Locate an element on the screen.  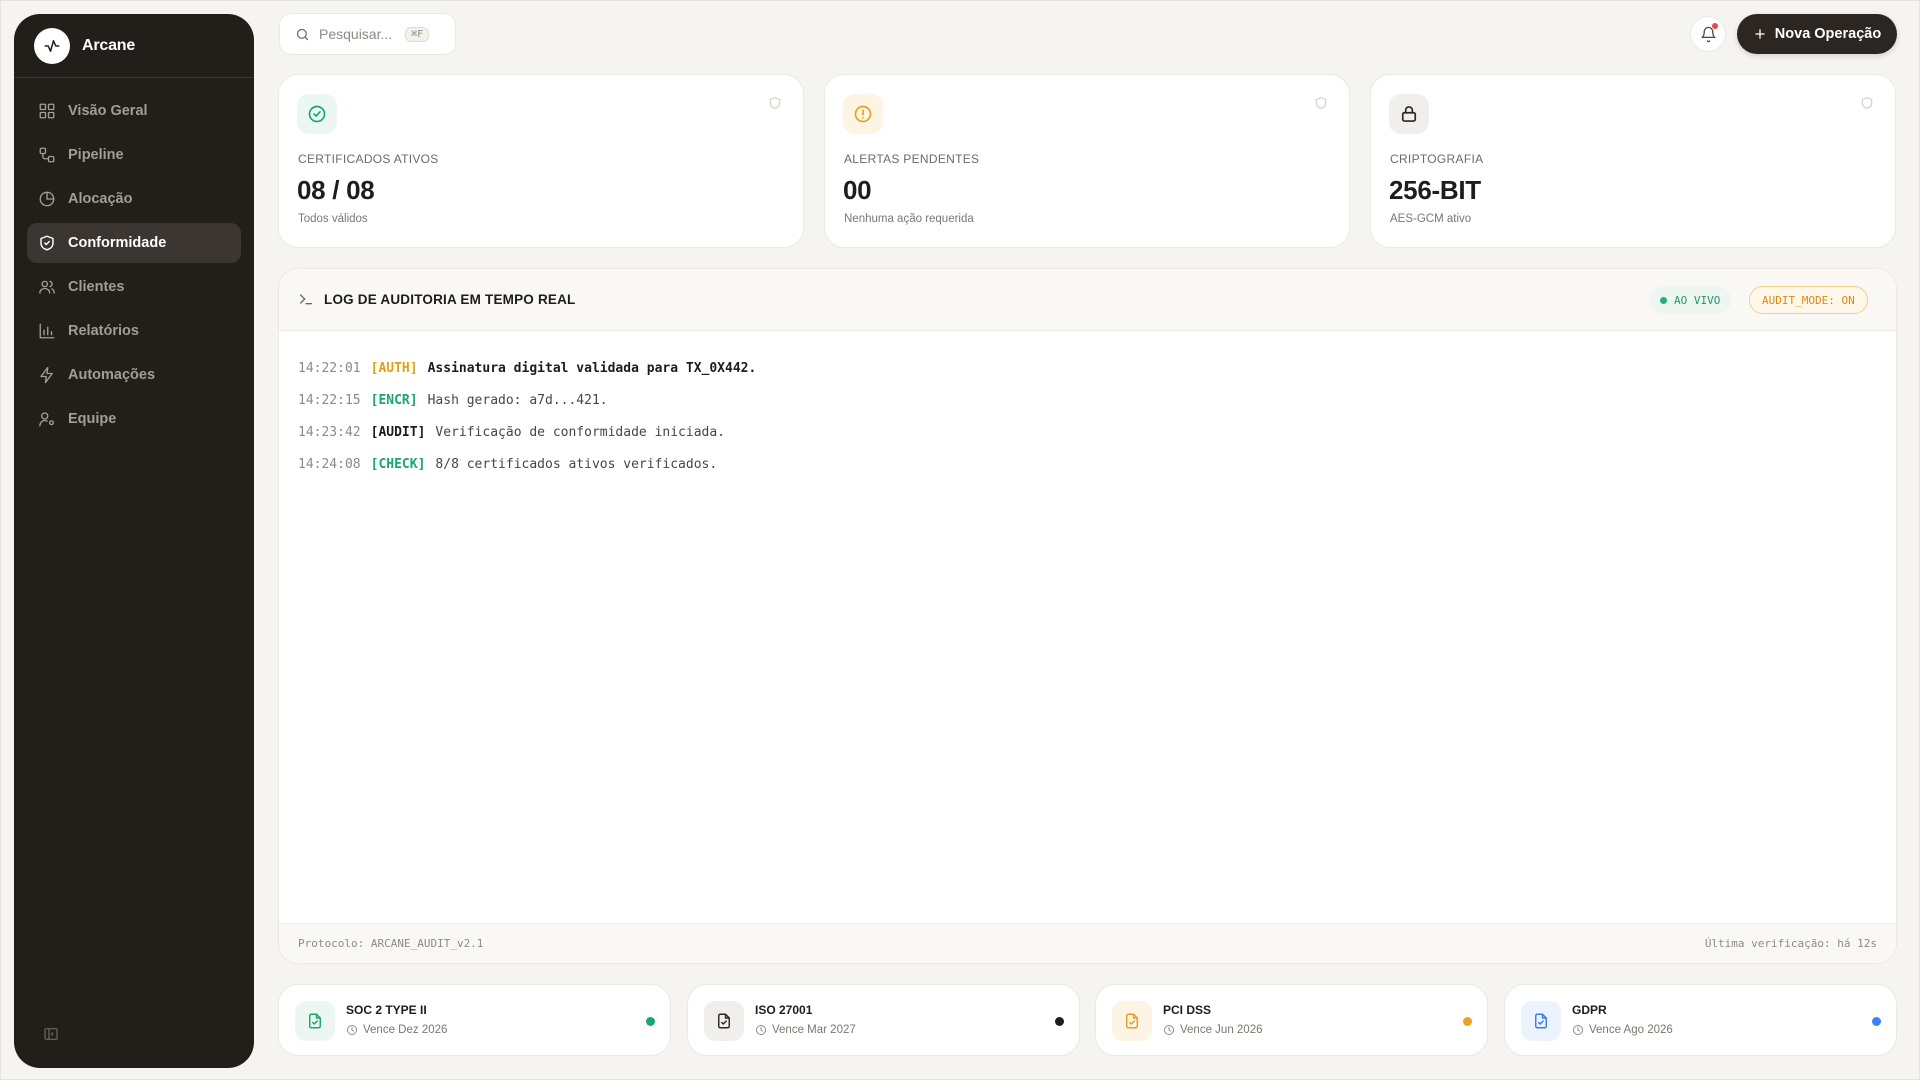
log-time: 14:24:08 is located at coordinates (329, 464).